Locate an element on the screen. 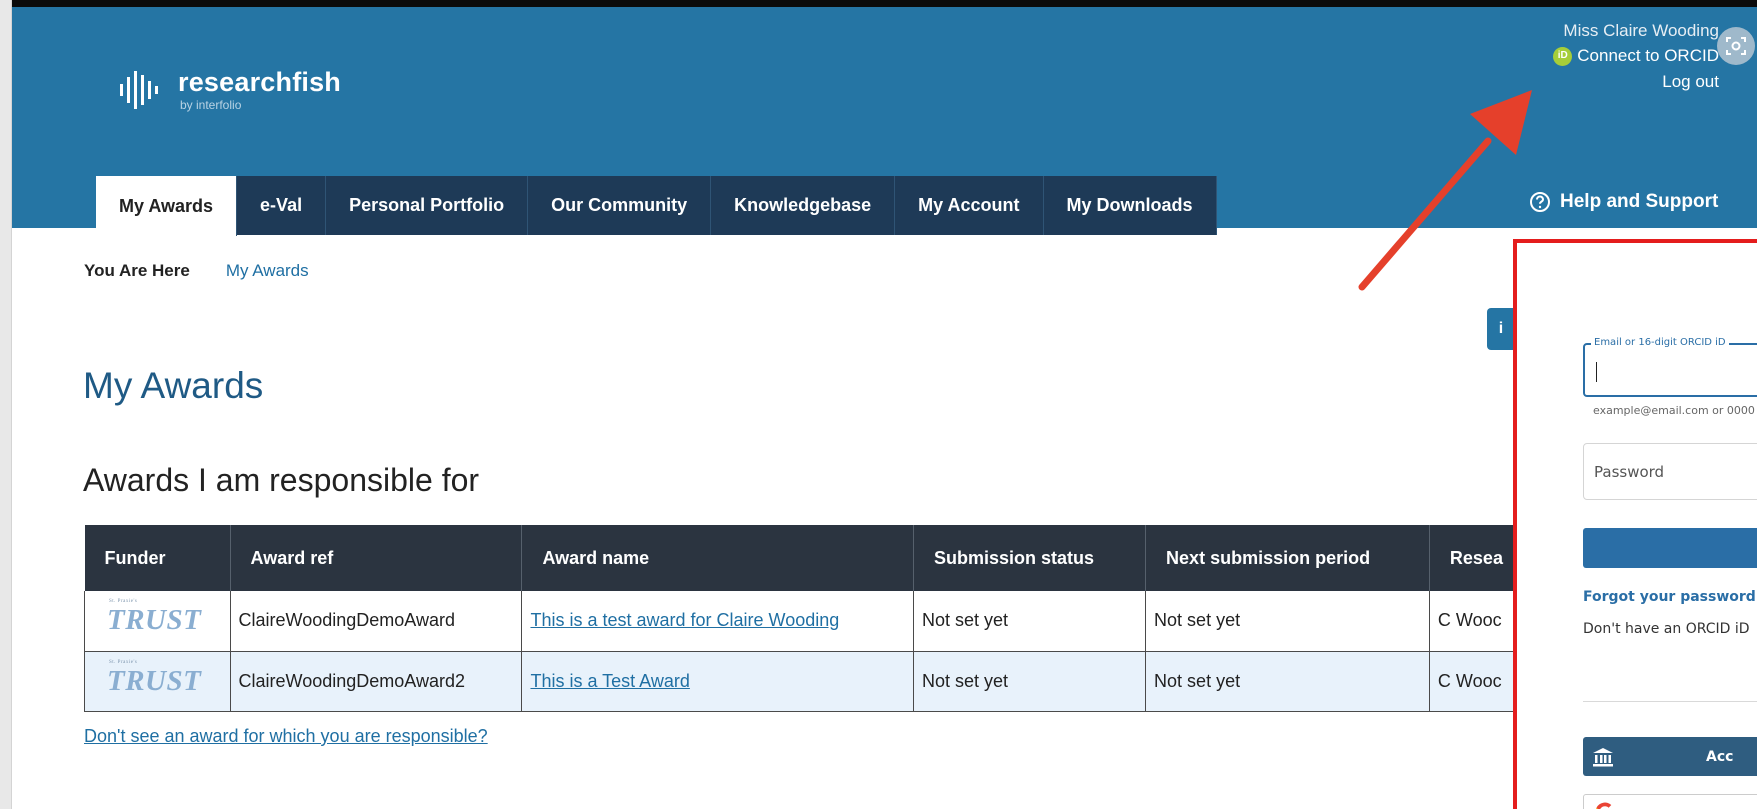 The width and height of the screenshot is (1757, 809). email-input-hint: example@email.com or 0000 is located at coordinates (1674, 410).